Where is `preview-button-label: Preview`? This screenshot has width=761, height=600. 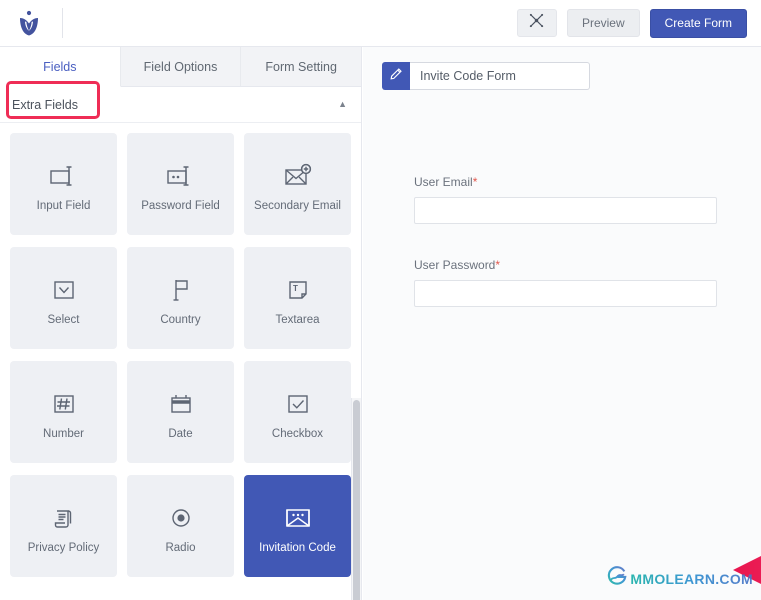
preview-button-label: Preview is located at coordinates (603, 23).